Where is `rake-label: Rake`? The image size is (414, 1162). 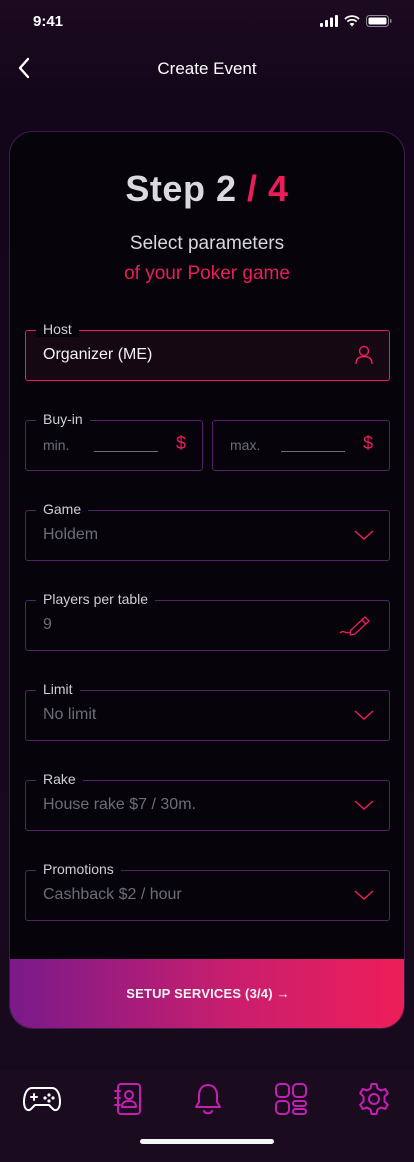 rake-label: Rake is located at coordinates (59, 779).